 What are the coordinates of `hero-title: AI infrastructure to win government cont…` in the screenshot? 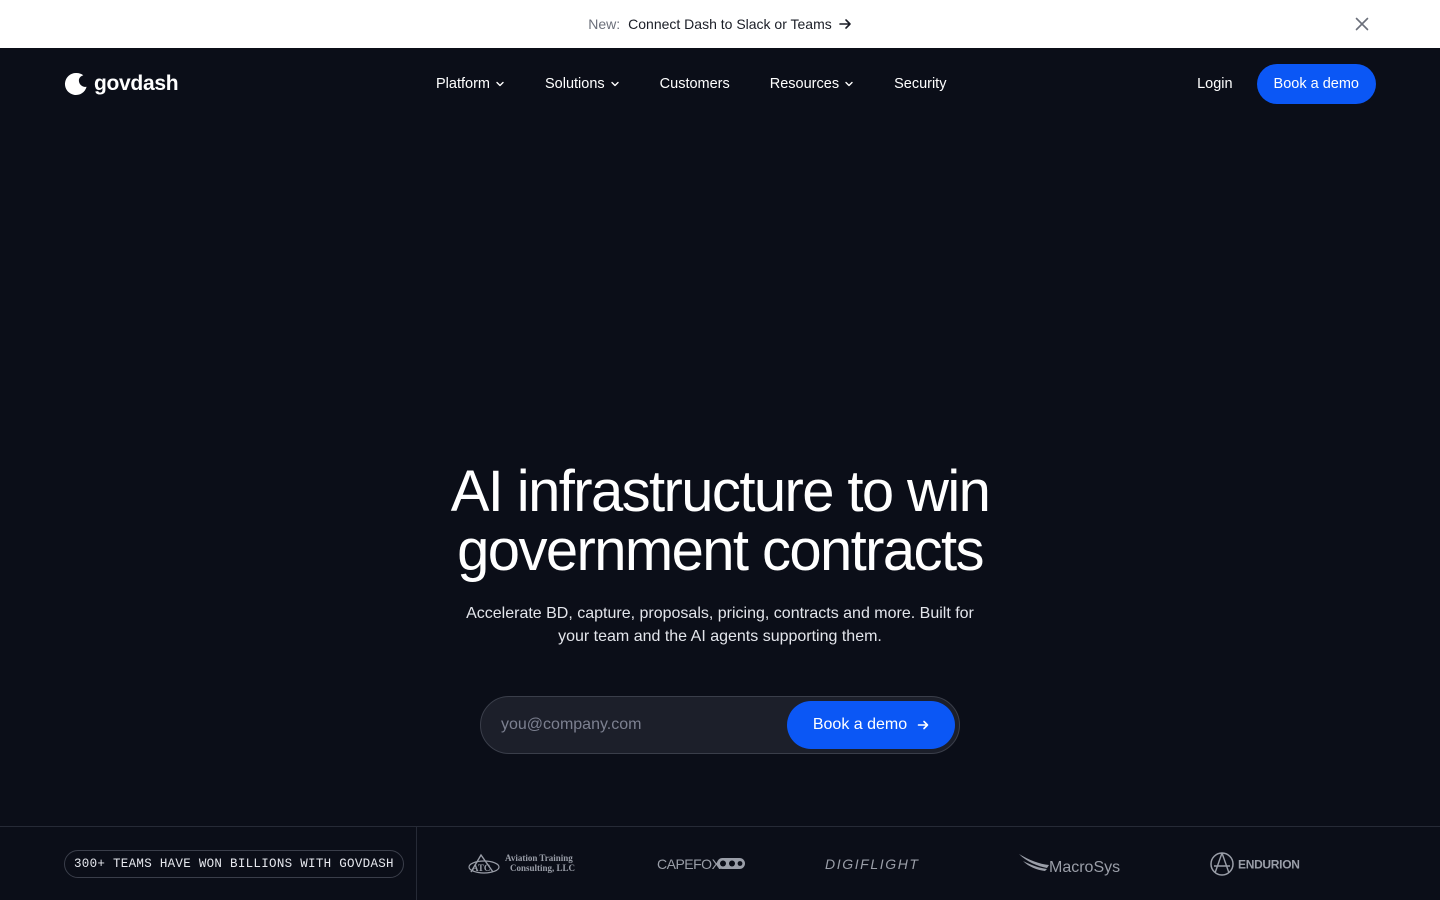 It's located at (720, 521).